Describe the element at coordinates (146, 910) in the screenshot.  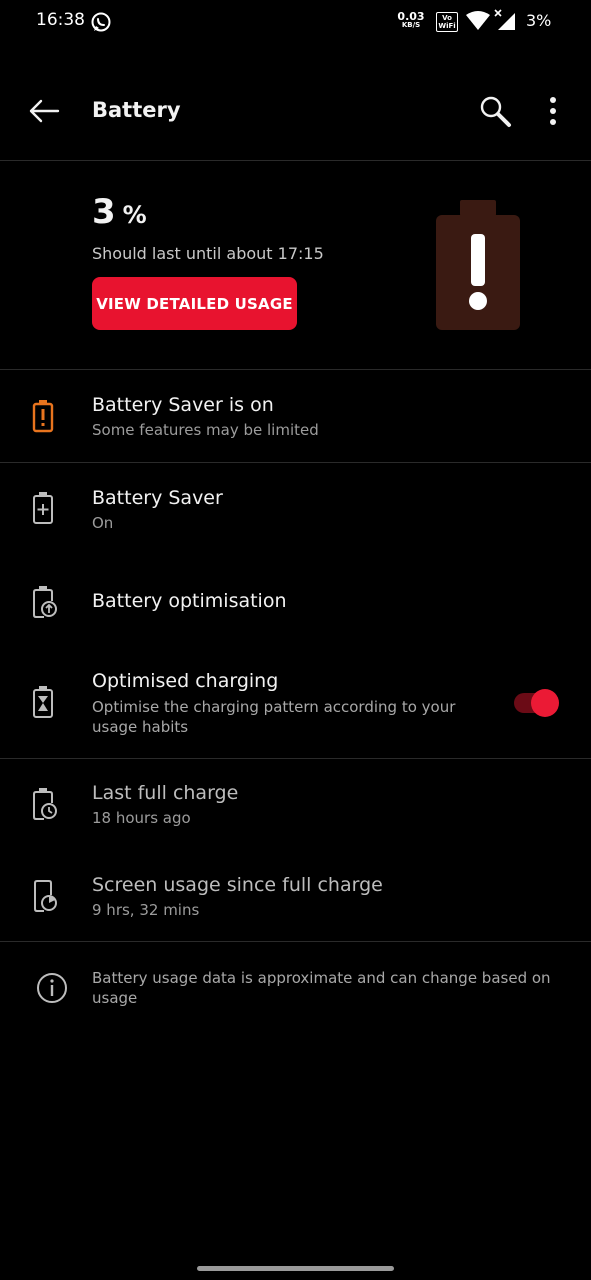
I see `list-item-subtitle: 9 hrs, 32 mins` at that location.